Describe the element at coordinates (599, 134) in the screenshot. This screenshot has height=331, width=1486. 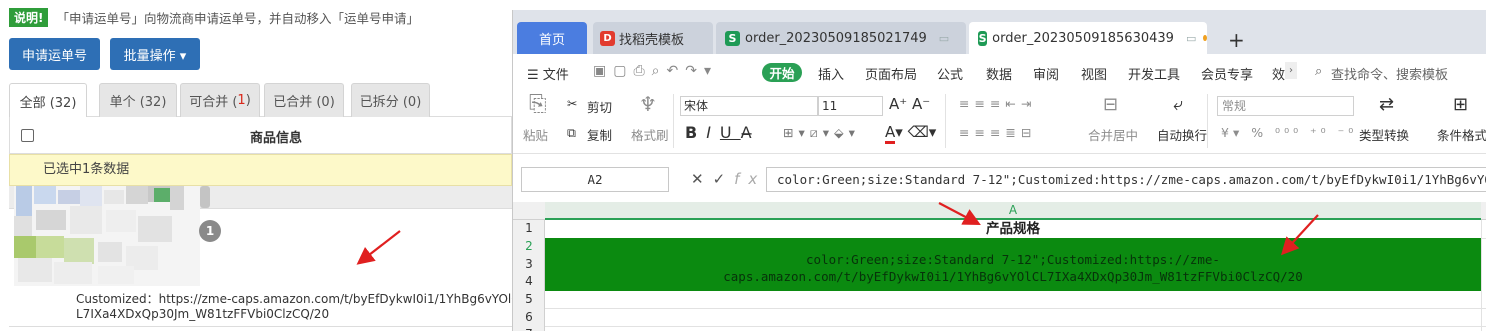
I see `copy-button: 复制` at that location.